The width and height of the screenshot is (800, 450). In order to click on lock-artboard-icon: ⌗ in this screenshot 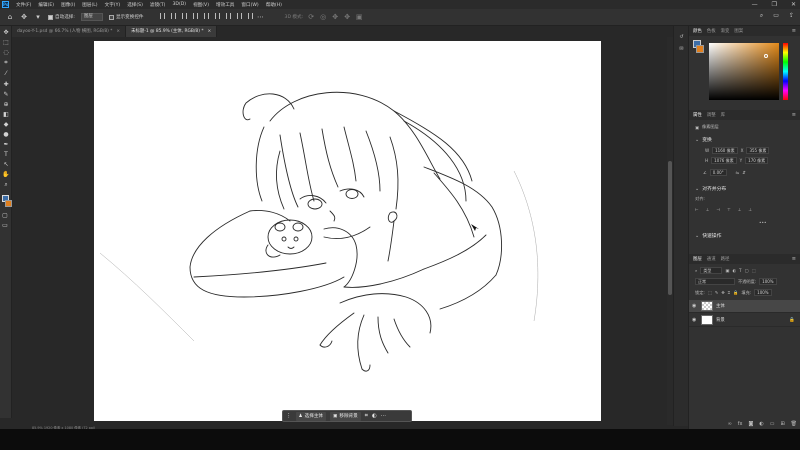, I will do `click(729, 292)`.